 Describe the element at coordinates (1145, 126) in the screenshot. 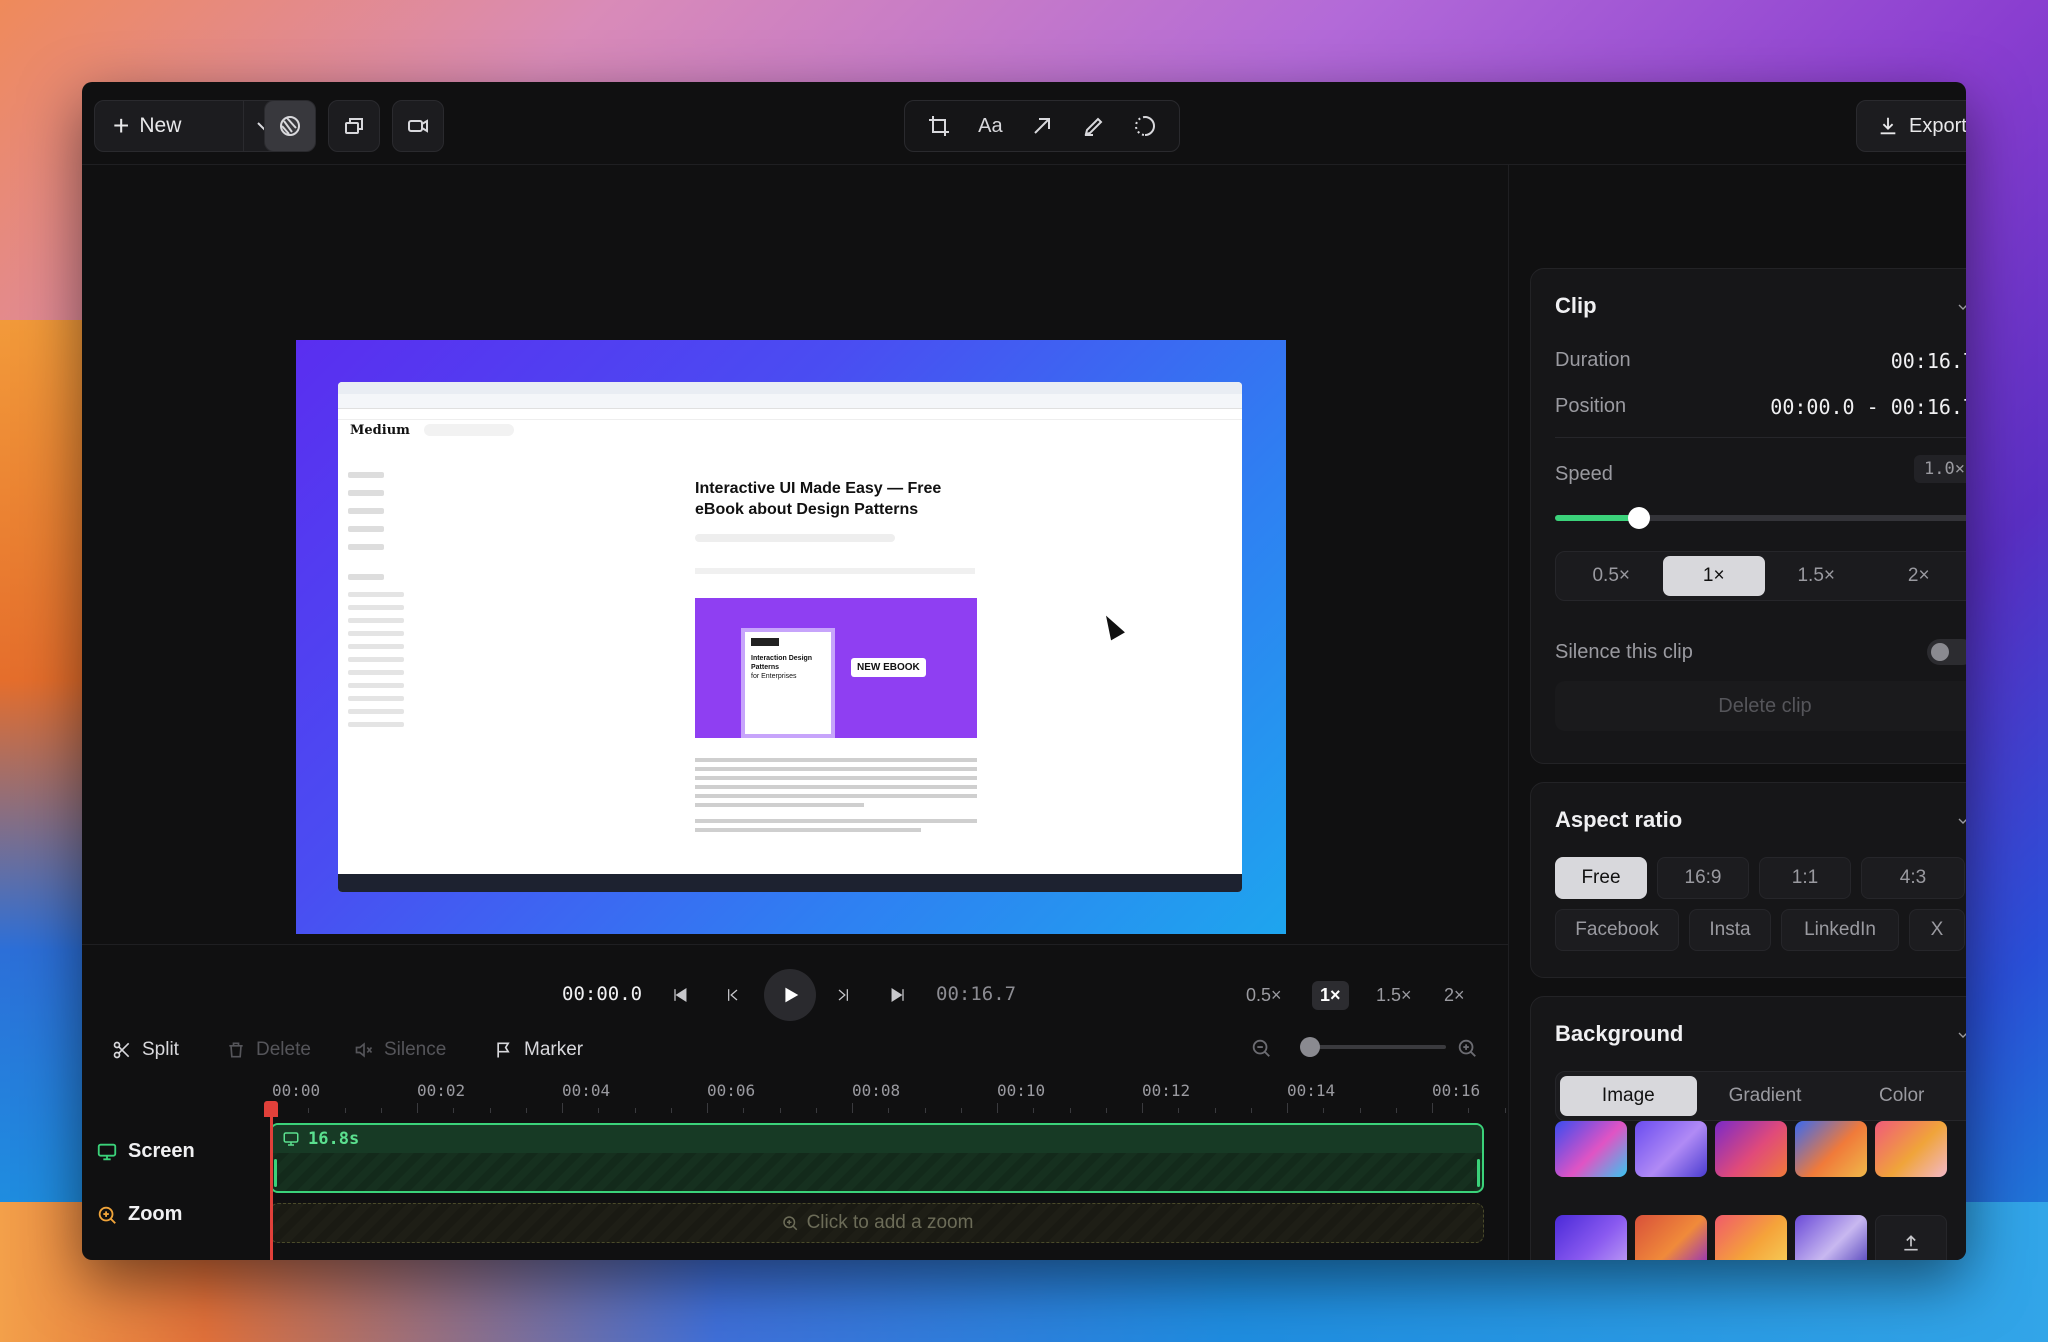

I see `blur-tool` at that location.